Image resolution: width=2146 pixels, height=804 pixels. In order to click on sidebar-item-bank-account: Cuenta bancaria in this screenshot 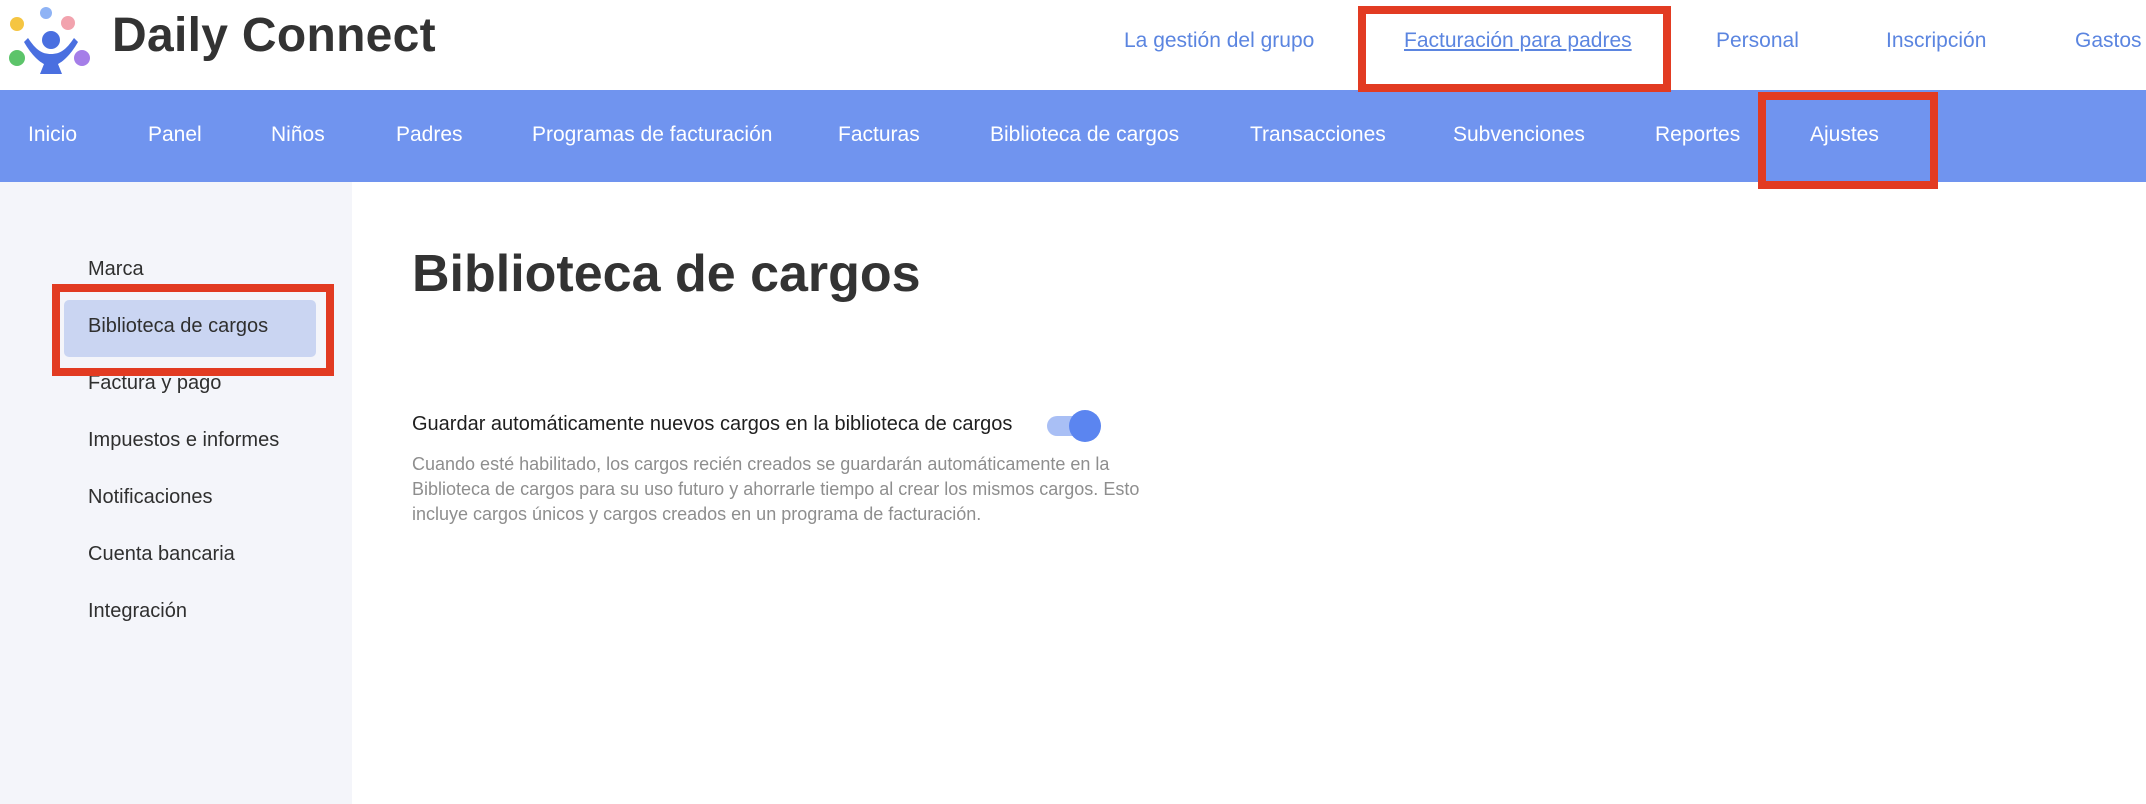, I will do `click(161, 554)`.